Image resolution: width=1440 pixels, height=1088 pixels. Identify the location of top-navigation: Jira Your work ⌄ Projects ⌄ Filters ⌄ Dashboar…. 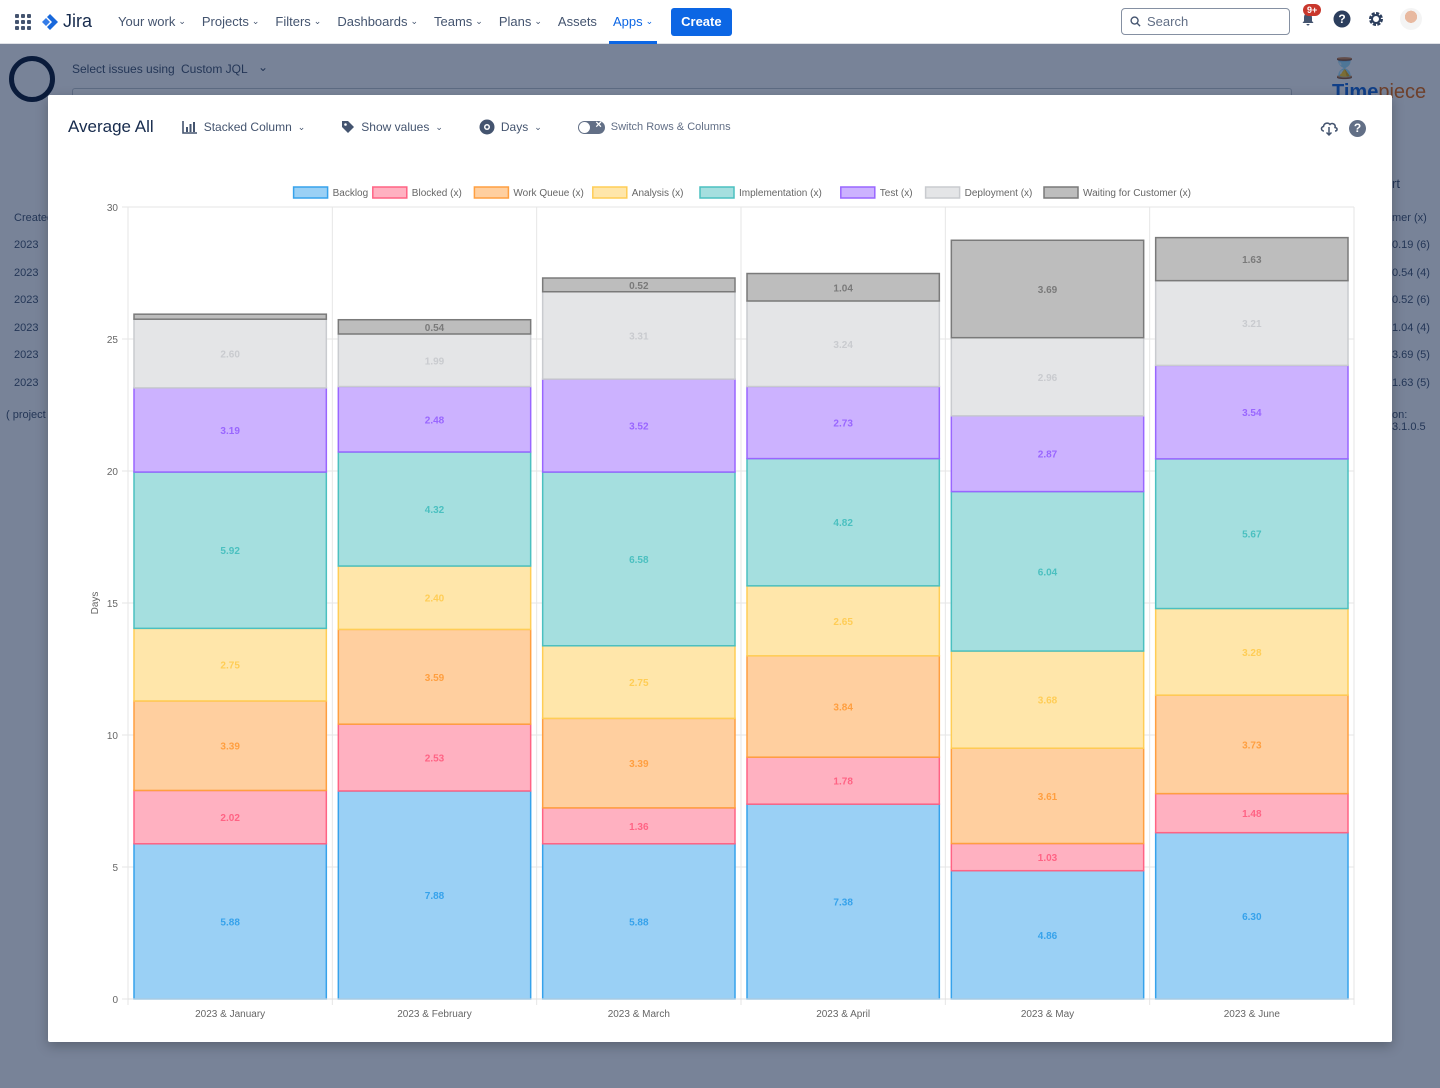
(720, 22).